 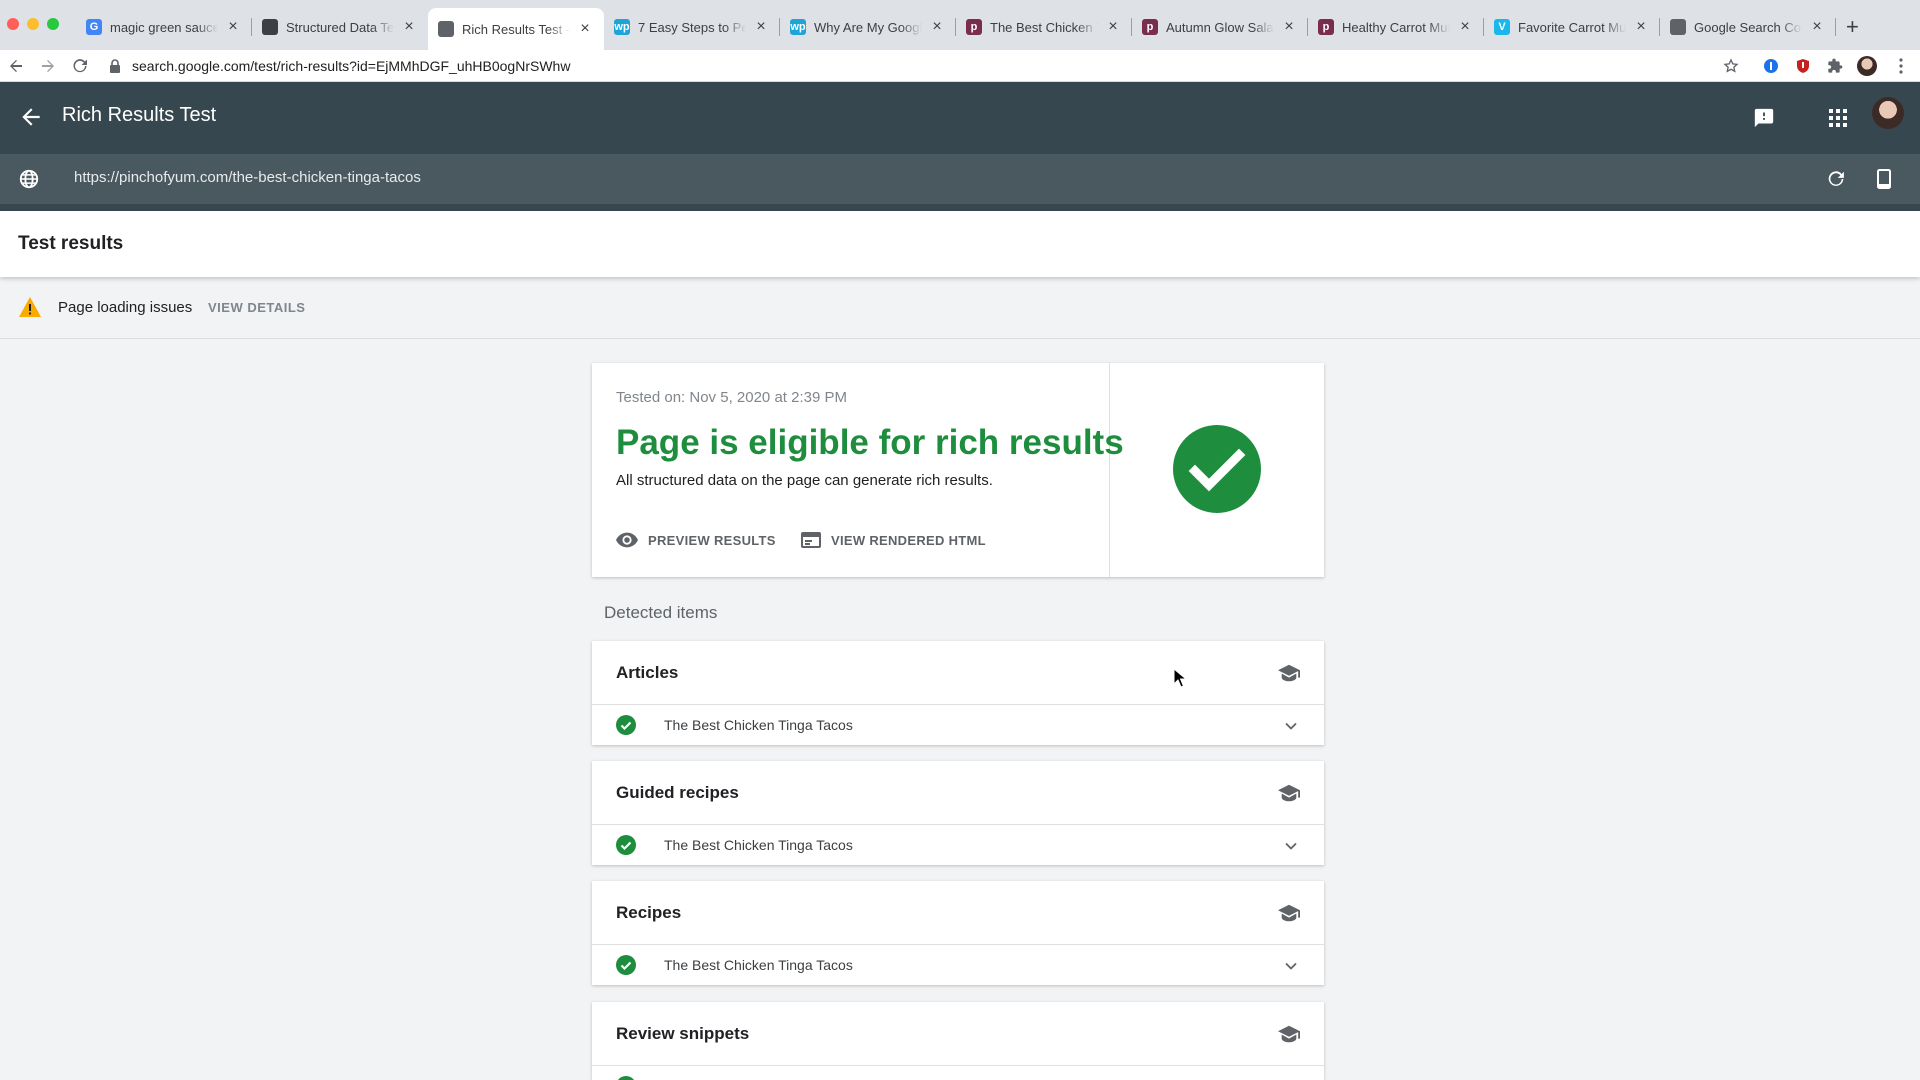 What do you see at coordinates (1838, 118) in the screenshot?
I see `apps-button` at bounding box center [1838, 118].